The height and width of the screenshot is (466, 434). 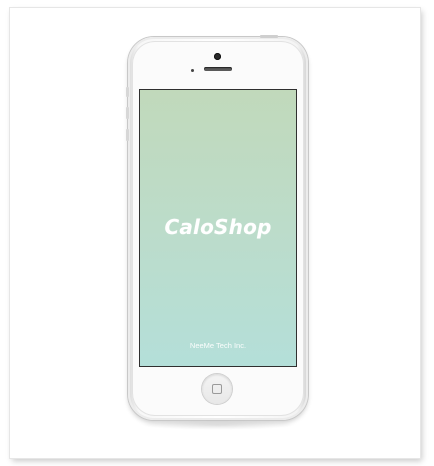 I want to click on home-button-icon, so click(x=217, y=389).